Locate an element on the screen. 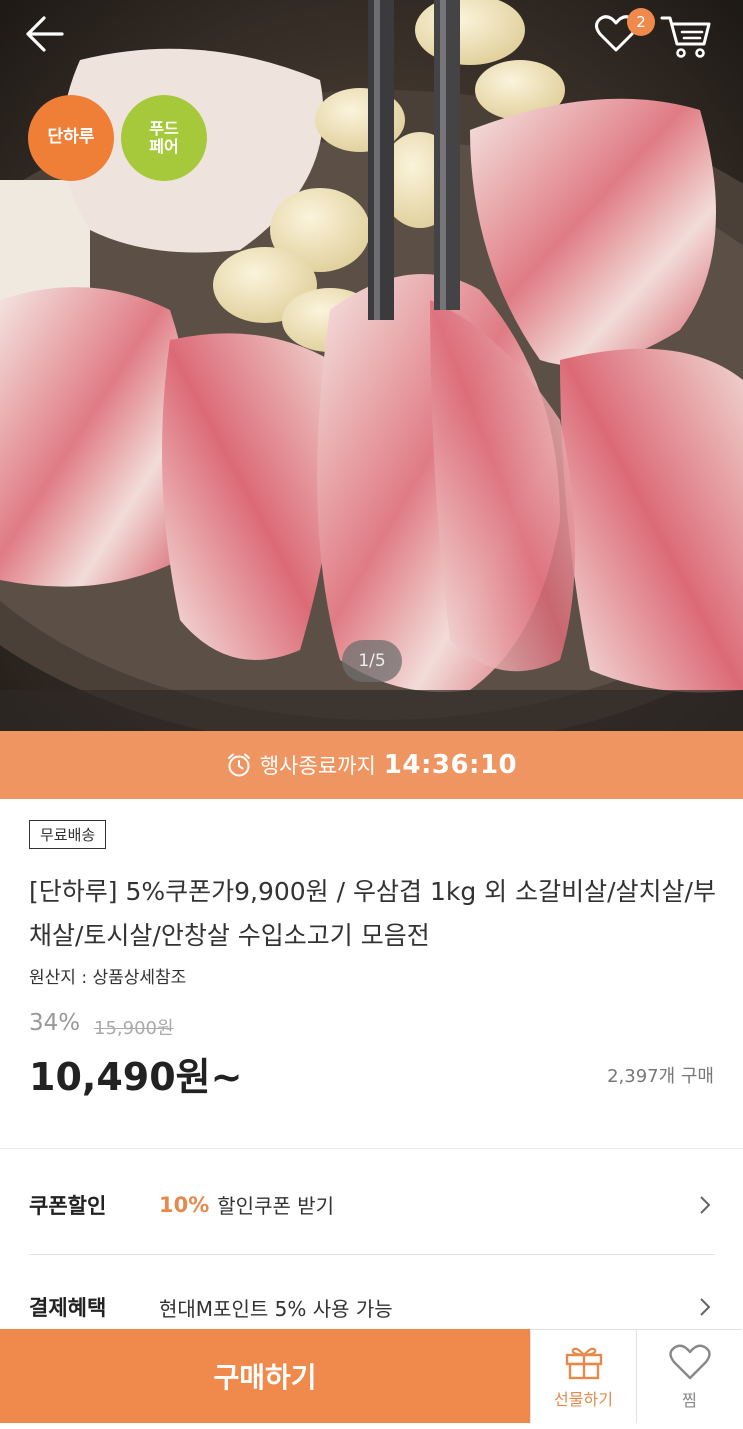 Image resolution: width=743 pixels, height=1429 pixels. gift-button: 선물하기 is located at coordinates (583, 1376).